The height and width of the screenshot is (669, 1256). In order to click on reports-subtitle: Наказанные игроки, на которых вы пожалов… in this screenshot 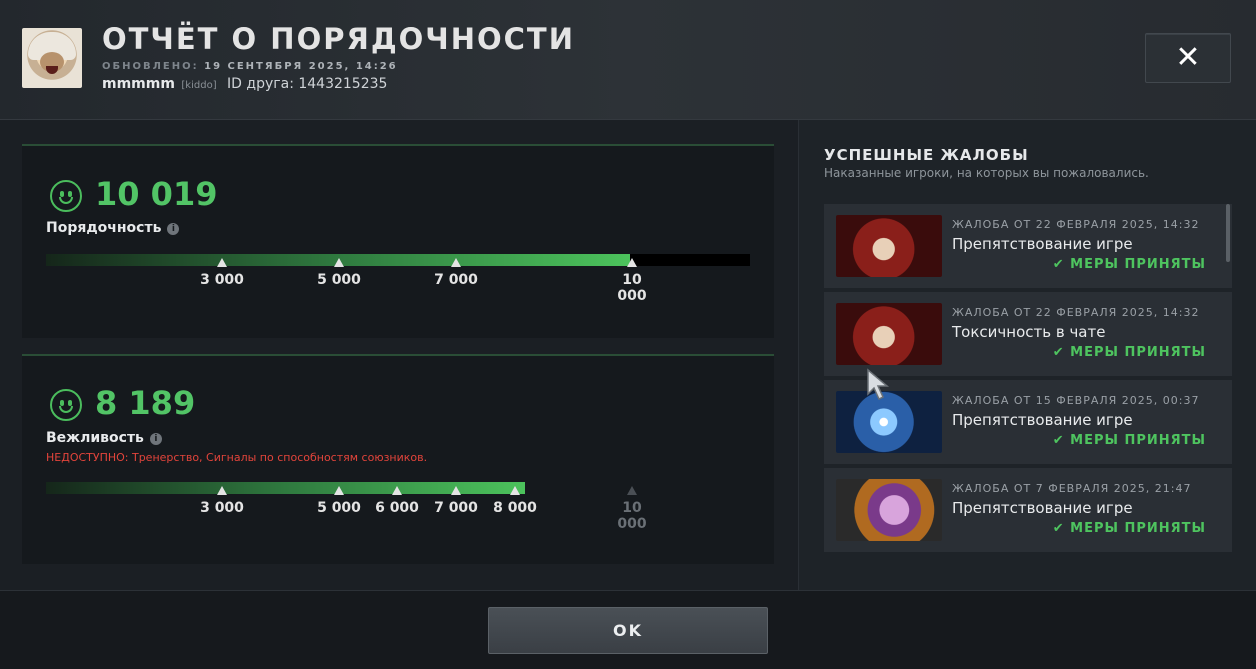, I will do `click(986, 173)`.